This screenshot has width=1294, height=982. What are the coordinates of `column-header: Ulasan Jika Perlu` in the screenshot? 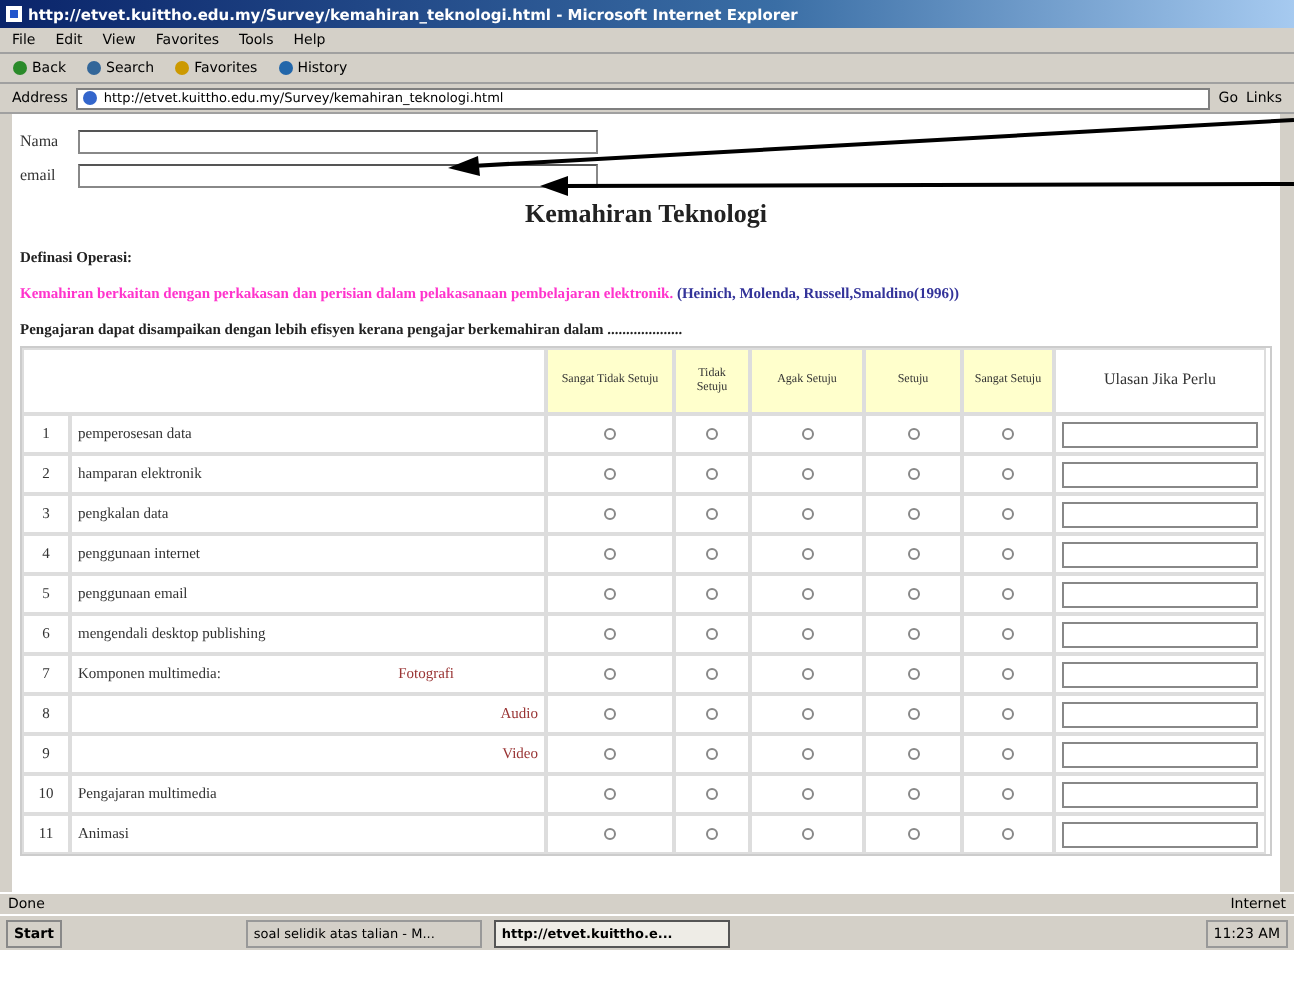 It's located at (1160, 381).